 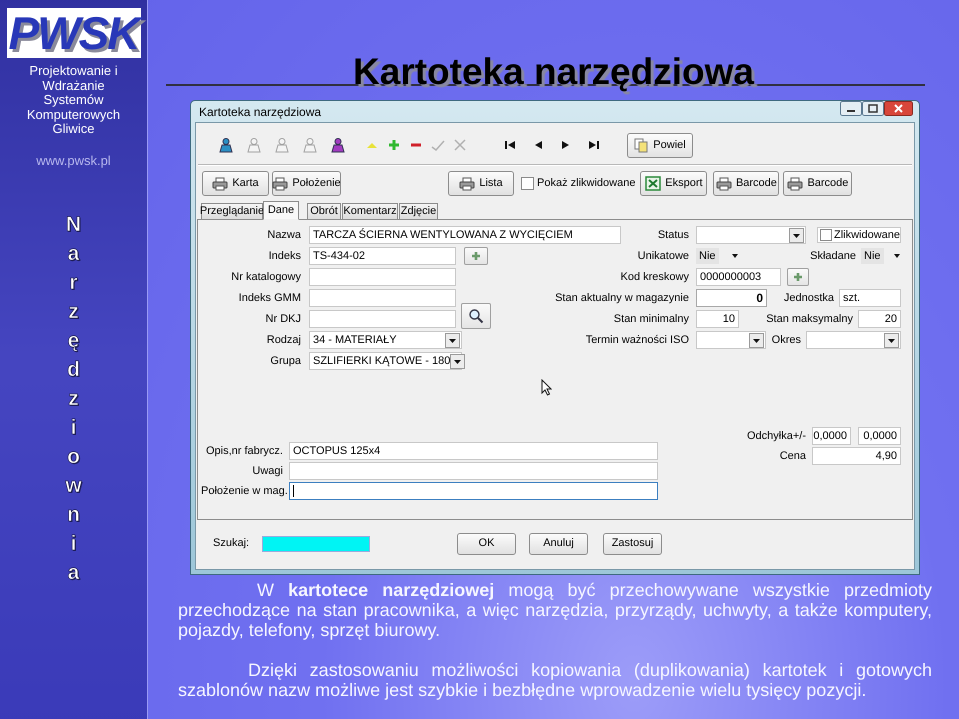 I want to click on print-button: Położenie, so click(x=306, y=183).